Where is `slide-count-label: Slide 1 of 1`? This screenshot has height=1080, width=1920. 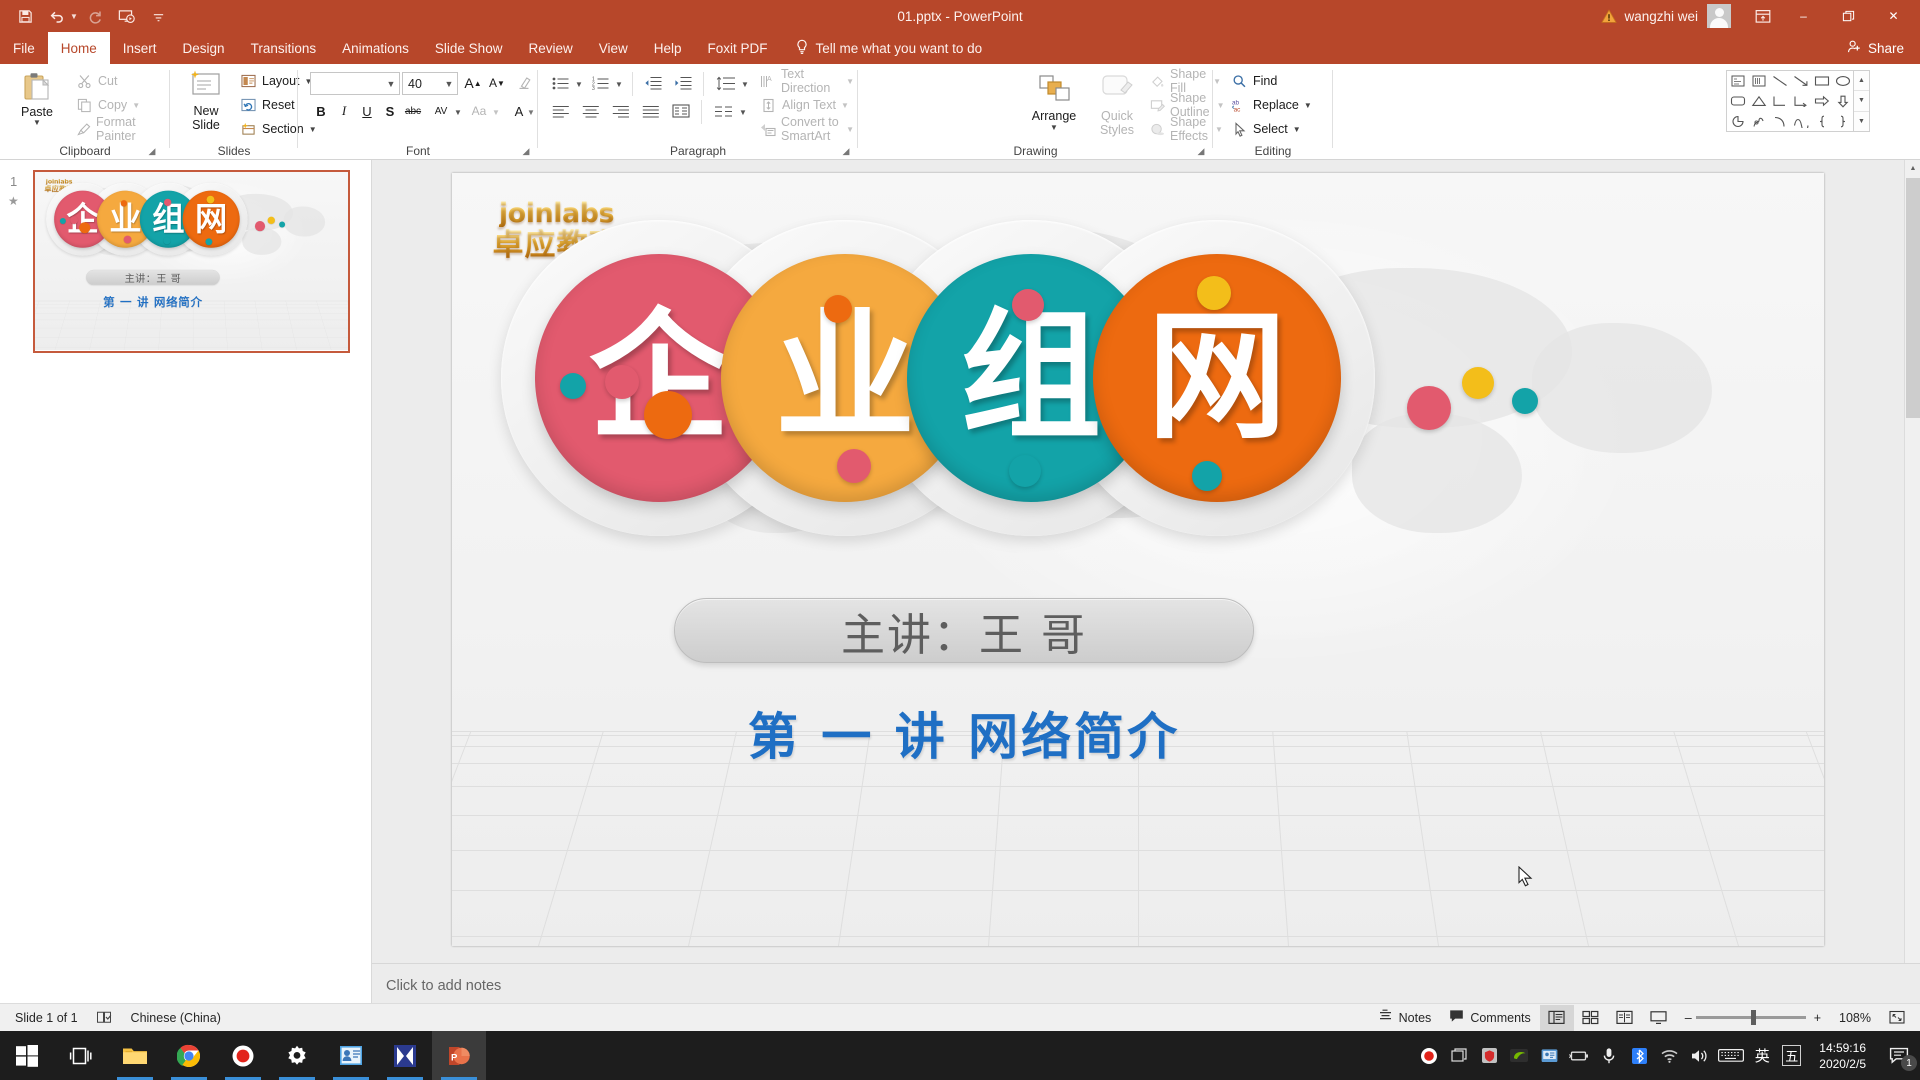
slide-count-label: Slide 1 of 1 is located at coordinates (46, 1018).